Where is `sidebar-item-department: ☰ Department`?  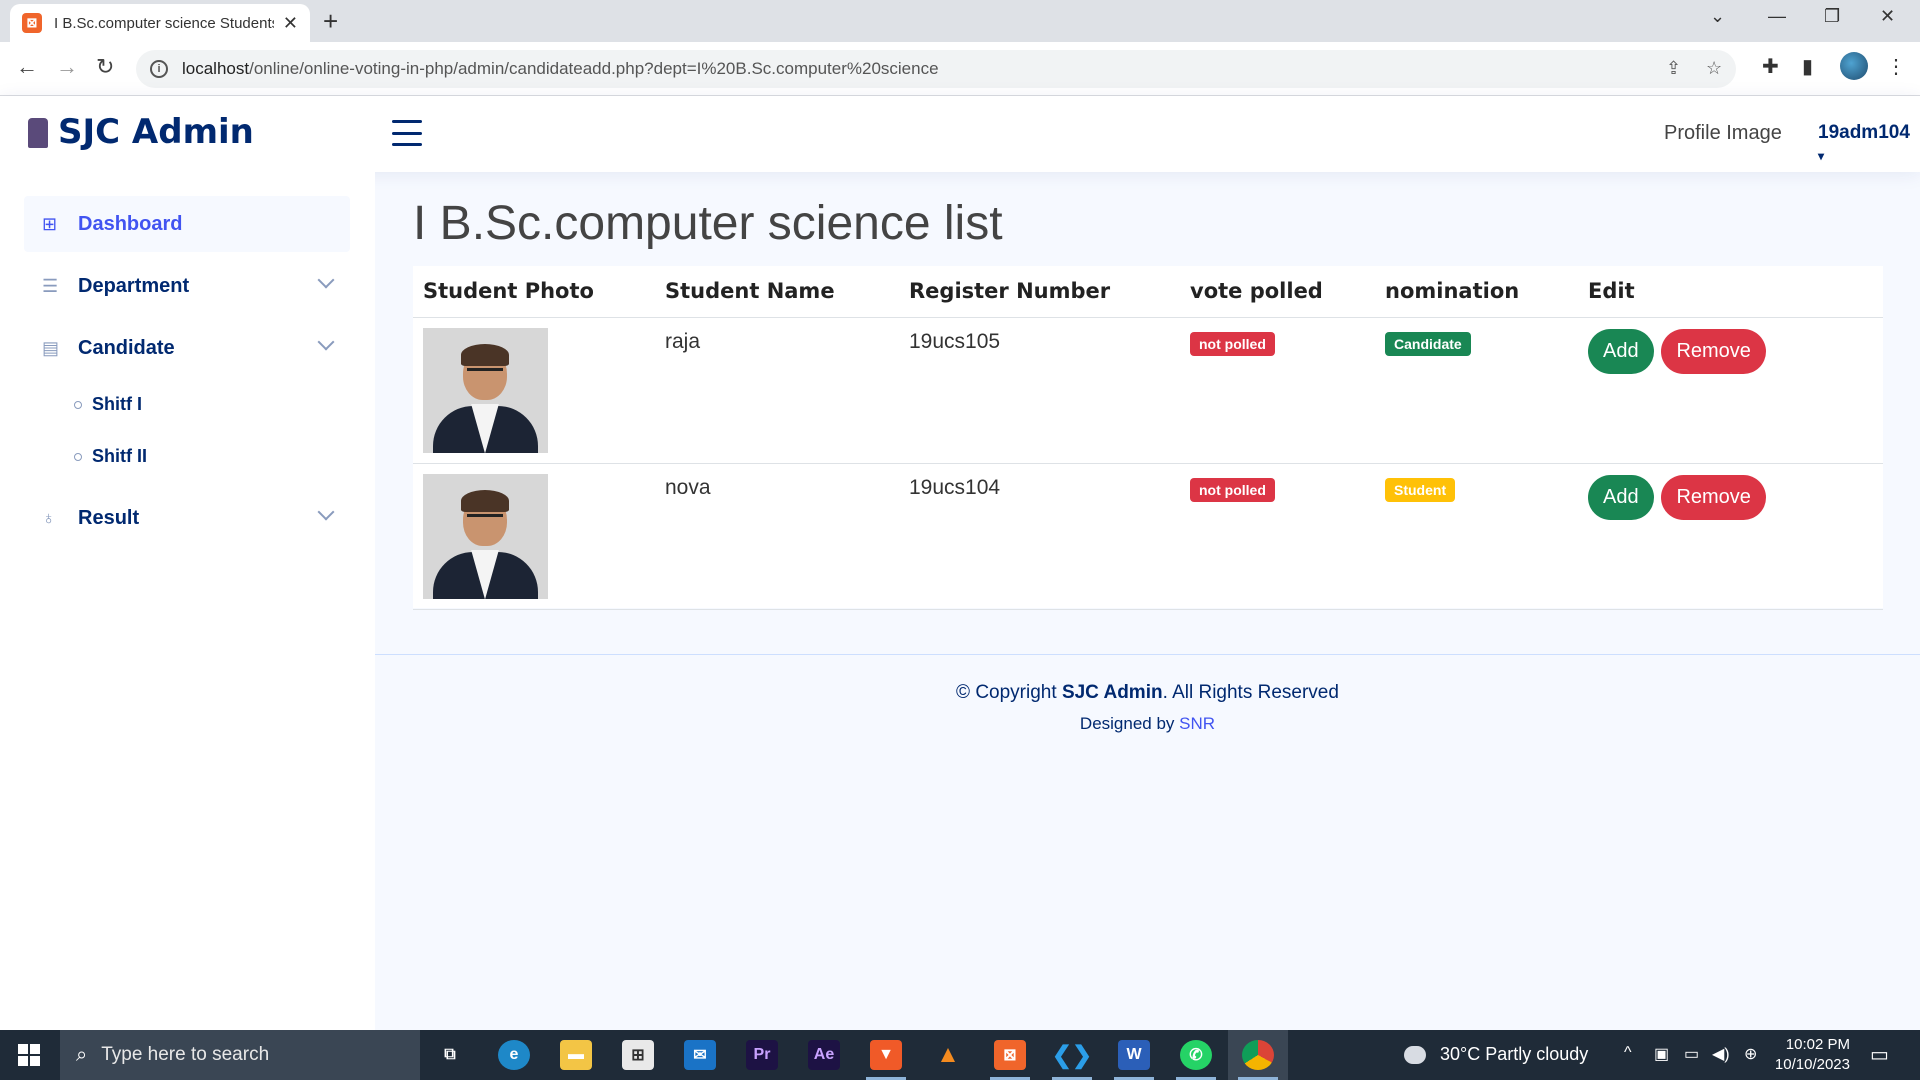
sidebar-item-department: ☰ Department is located at coordinates (187, 286).